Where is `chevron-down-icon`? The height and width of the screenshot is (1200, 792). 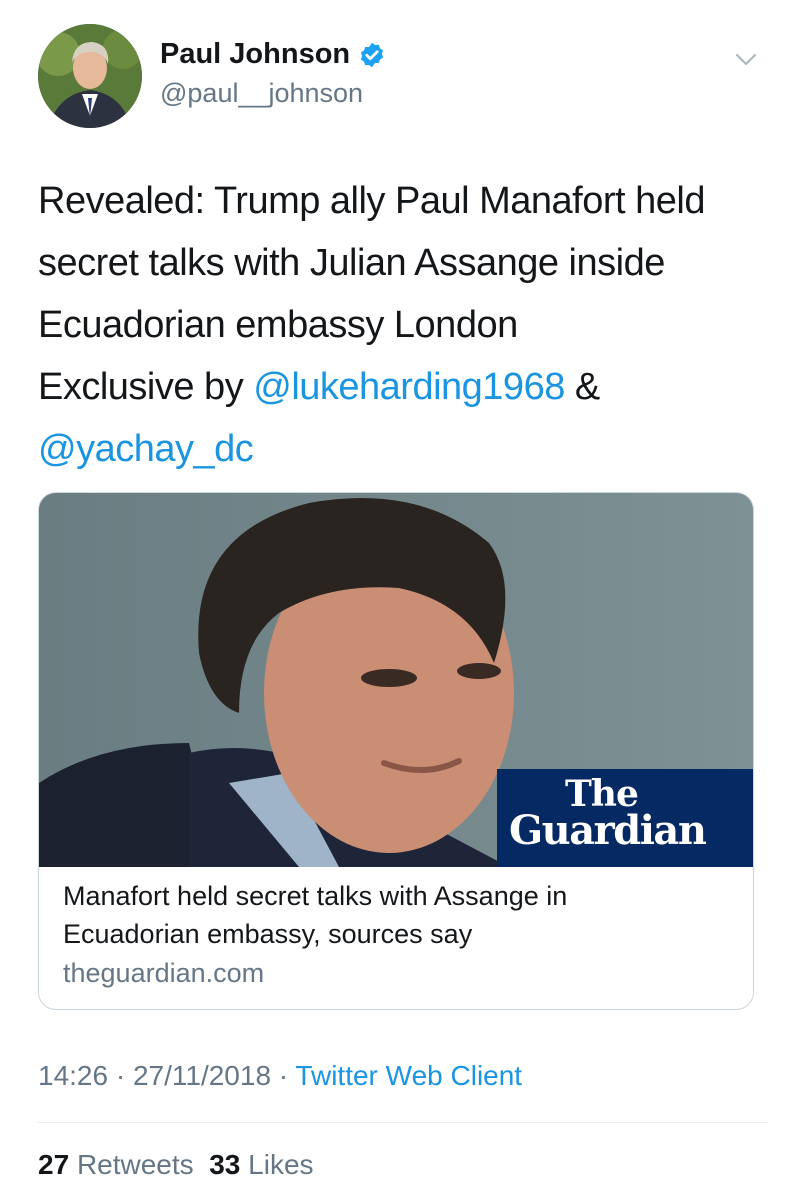 chevron-down-icon is located at coordinates (746, 60).